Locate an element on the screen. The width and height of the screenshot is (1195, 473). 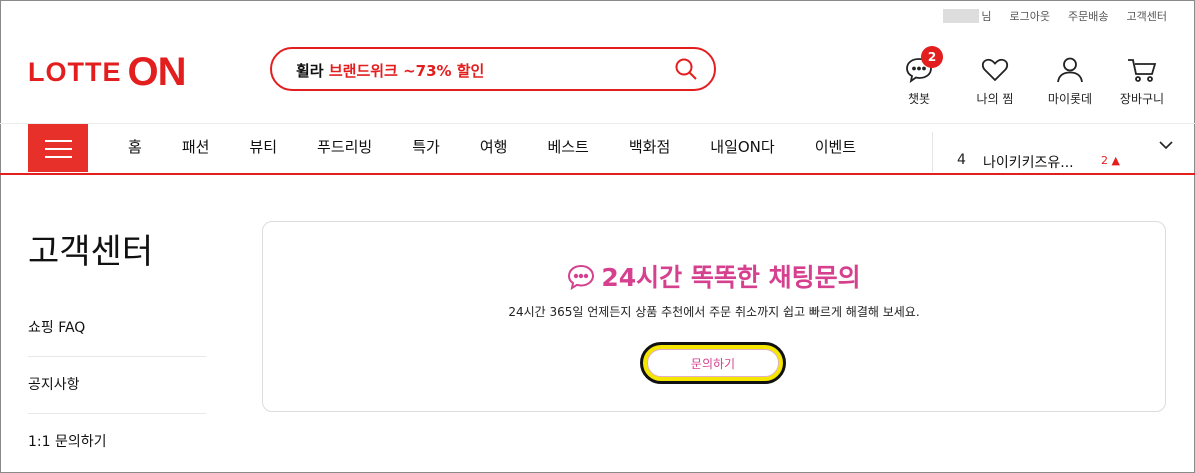
sidebar-menu: 쇼핑 FAQ 공지사항 1:1 문의하기 is located at coordinates (117, 385).